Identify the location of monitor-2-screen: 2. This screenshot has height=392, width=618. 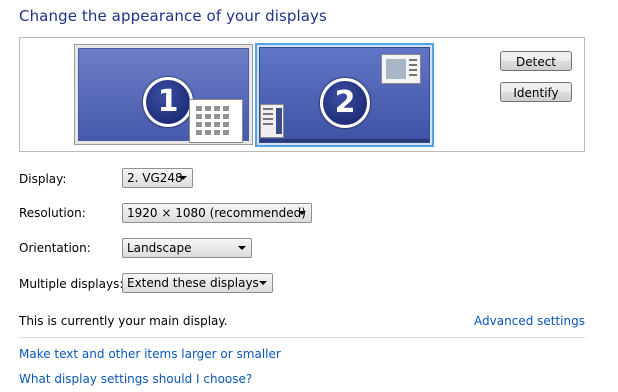
(344, 95).